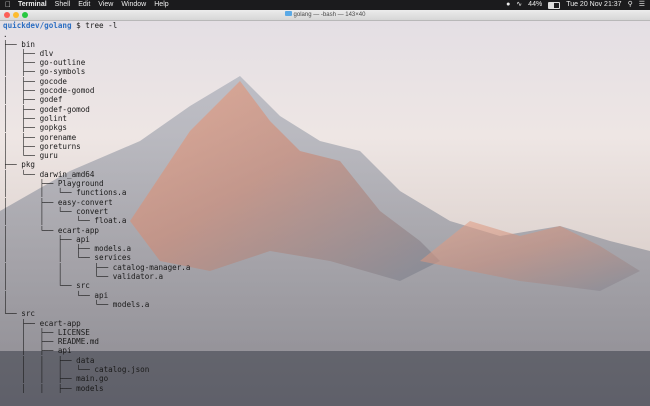 This screenshot has width=650, height=406. I want to click on prompt-user: quickdev/golang, so click(37, 25).